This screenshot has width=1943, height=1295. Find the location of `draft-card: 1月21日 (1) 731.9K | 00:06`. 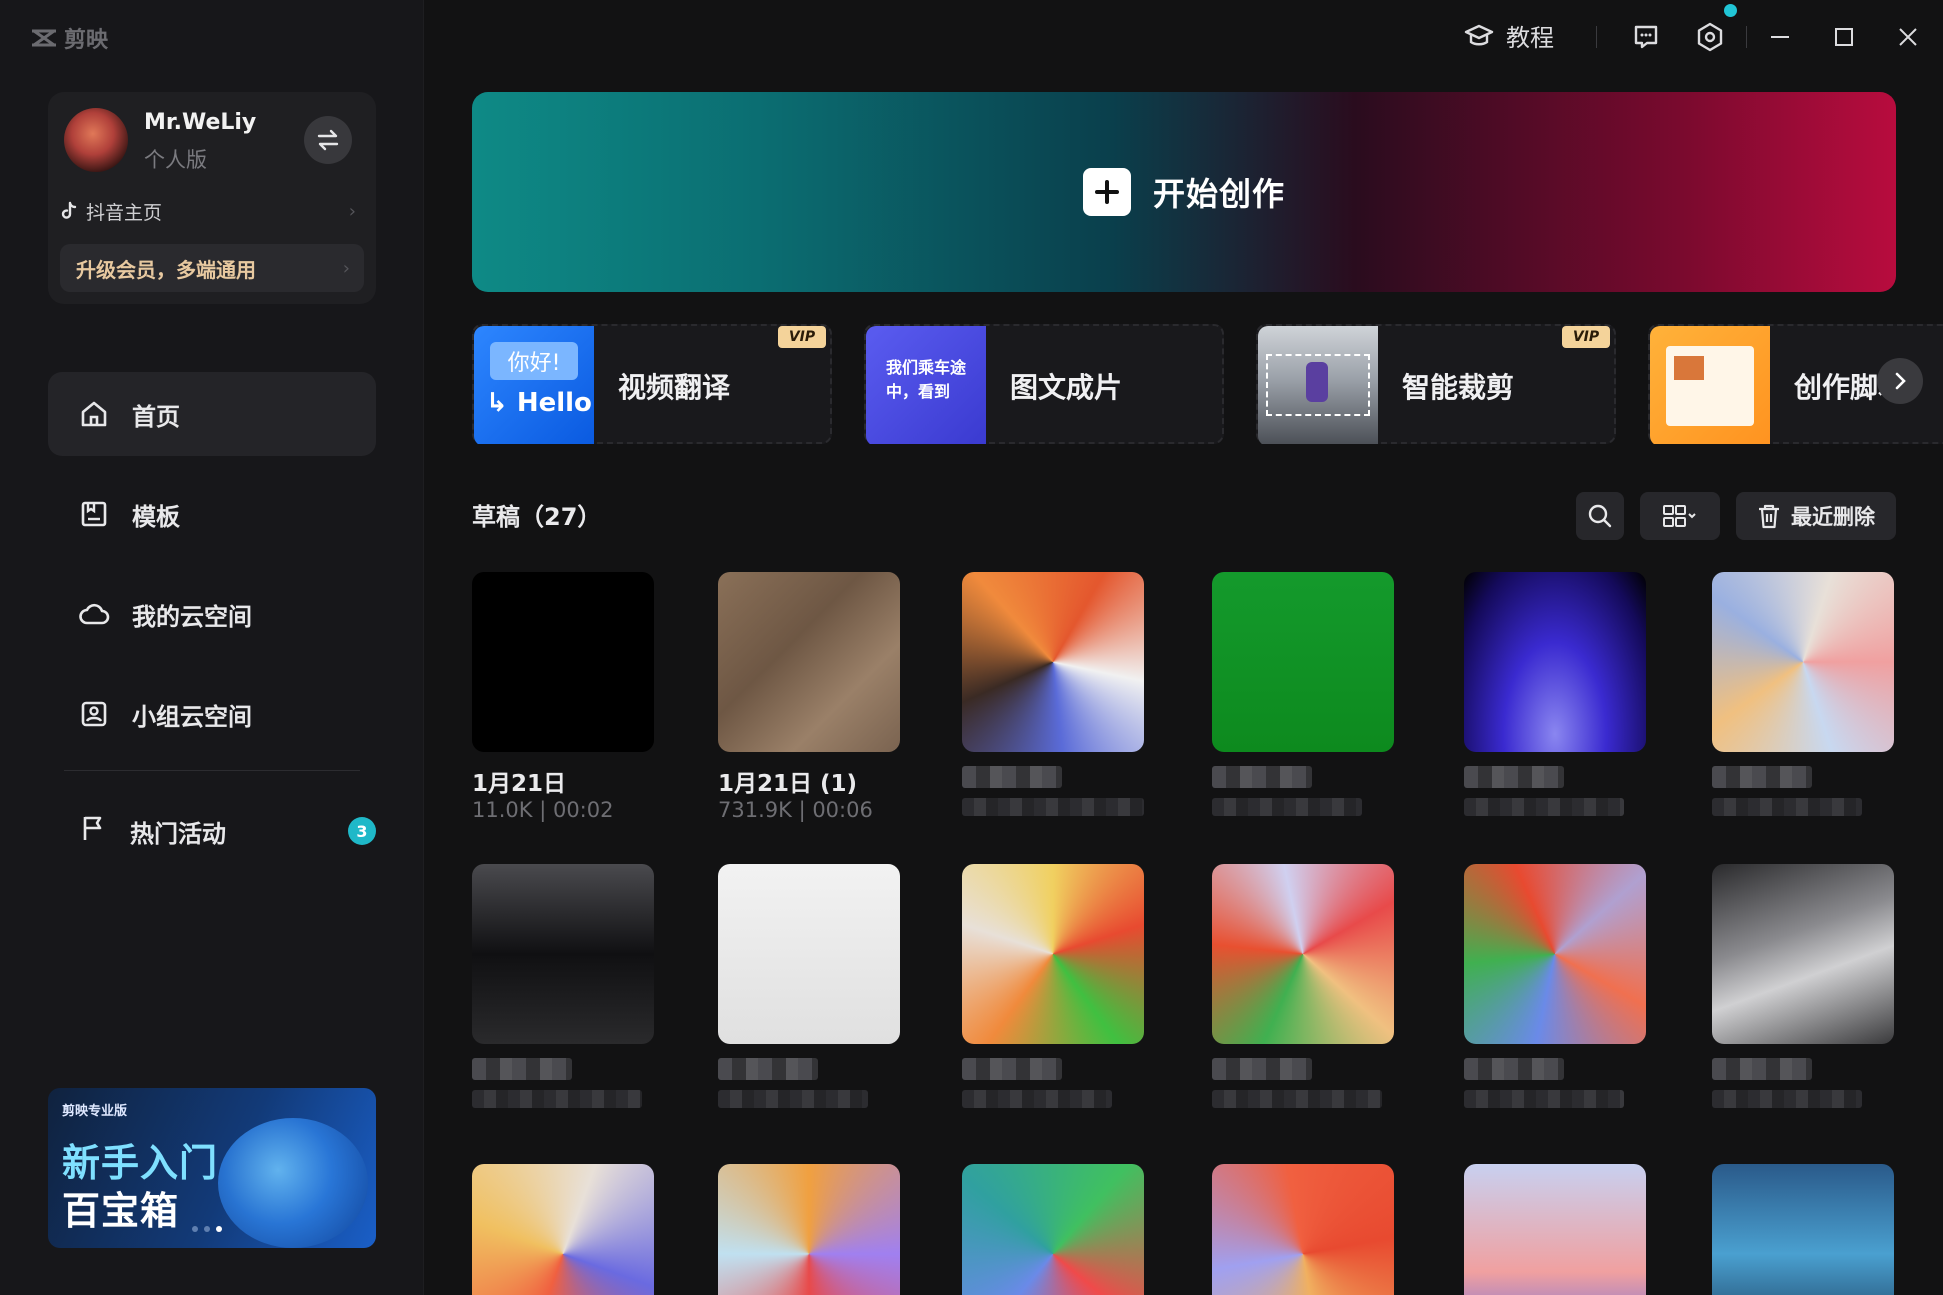

draft-card: 1月21日 (1) 731.9K | 00:06 is located at coordinates (809, 698).